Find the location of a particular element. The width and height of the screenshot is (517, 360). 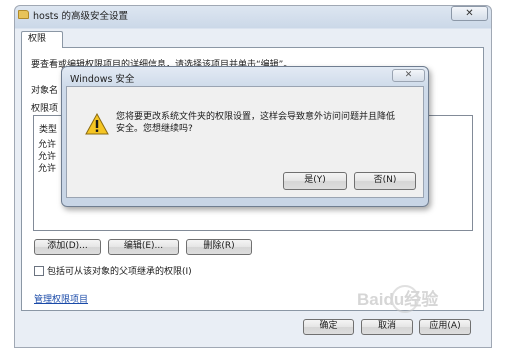

dialog-title: Windows 安全 is located at coordinates (102, 79).